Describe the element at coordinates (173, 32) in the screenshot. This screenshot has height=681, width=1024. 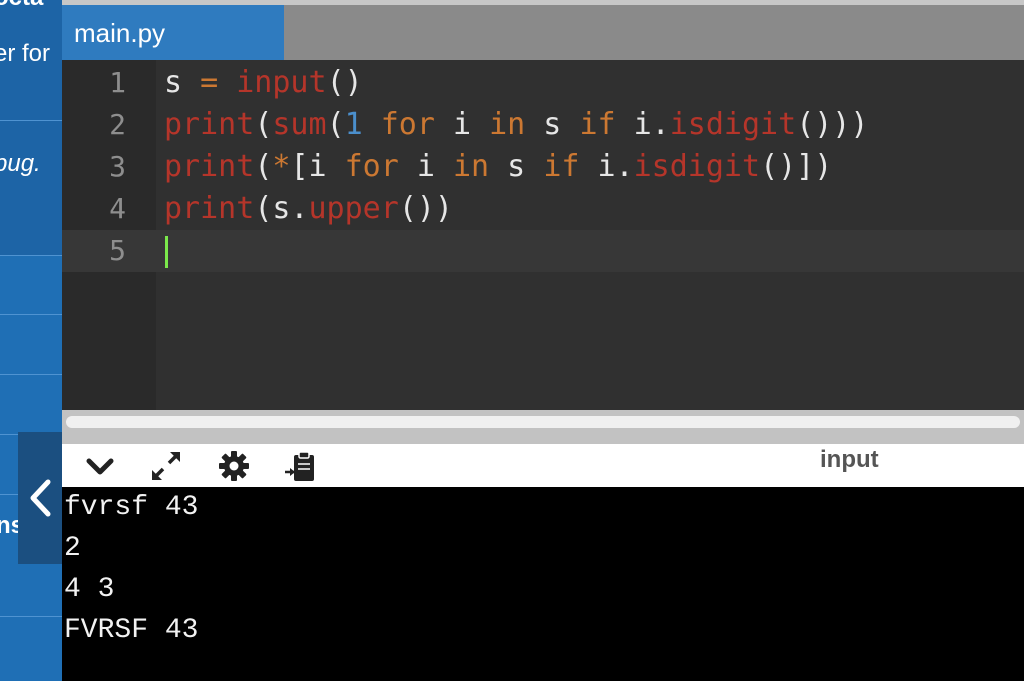
I see `tab-main-py: main.py` at that location.